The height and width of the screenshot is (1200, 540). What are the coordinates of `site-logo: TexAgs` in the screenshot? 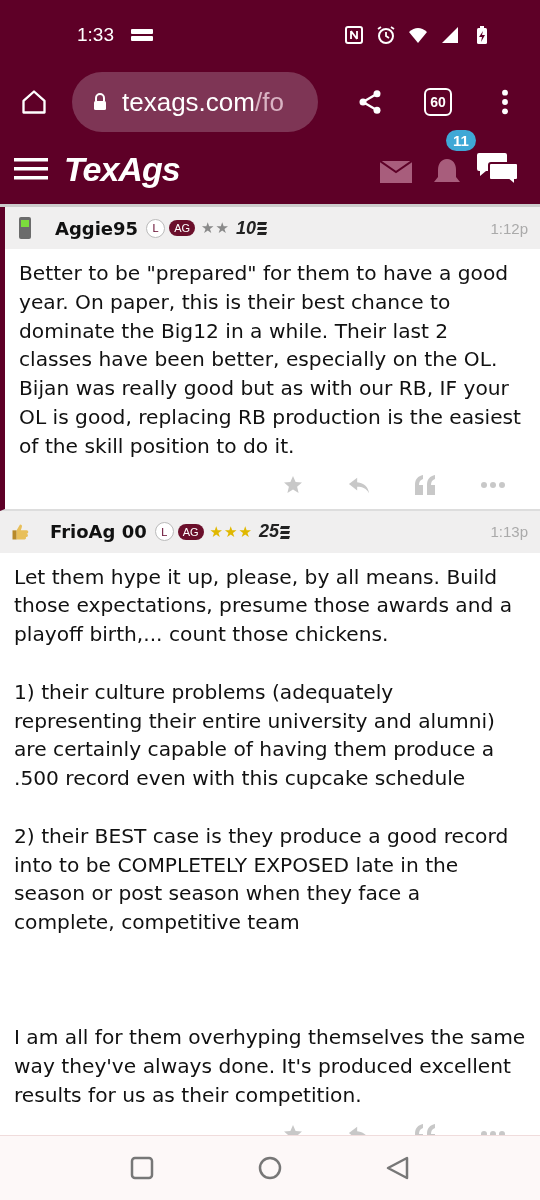 It's located at (122, 169).